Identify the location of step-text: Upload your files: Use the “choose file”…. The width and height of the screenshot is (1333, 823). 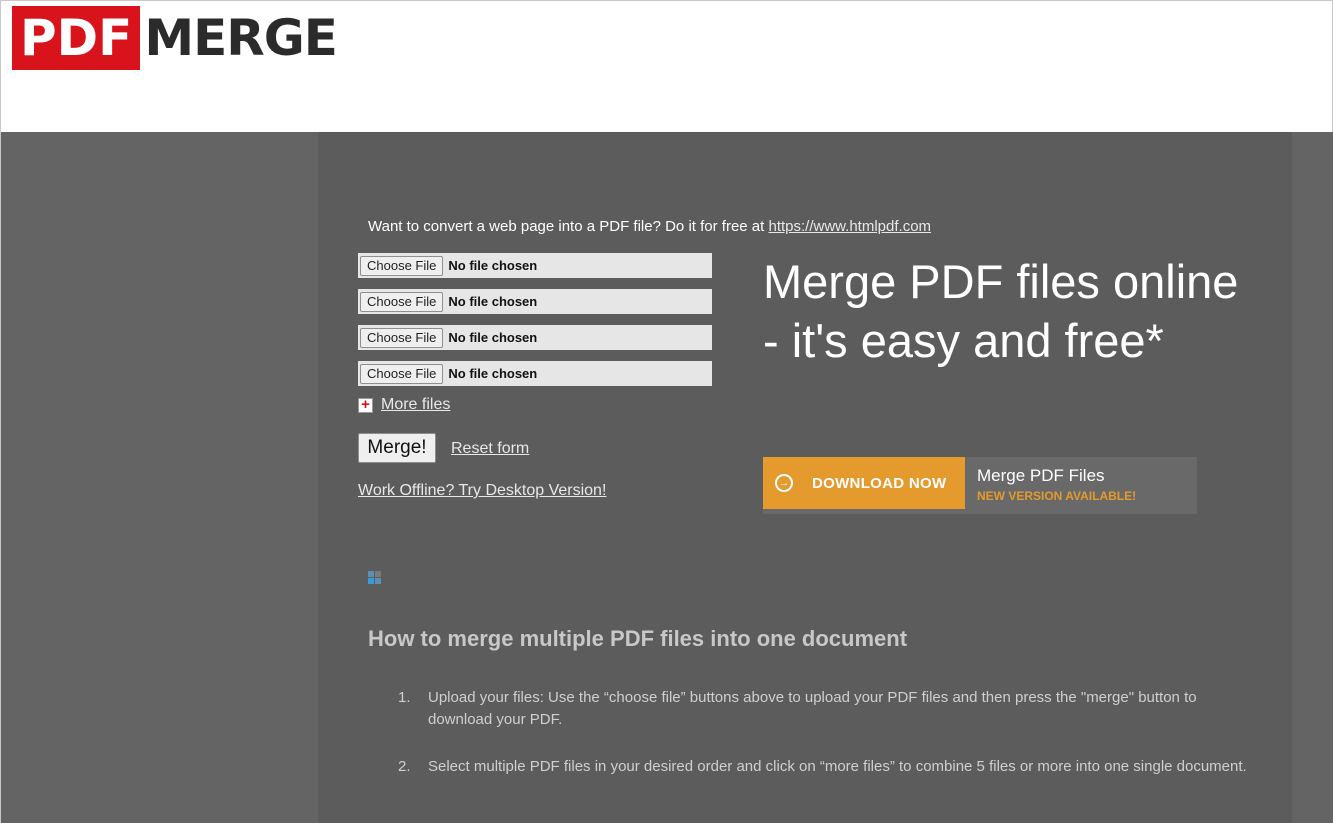
(812, 708).